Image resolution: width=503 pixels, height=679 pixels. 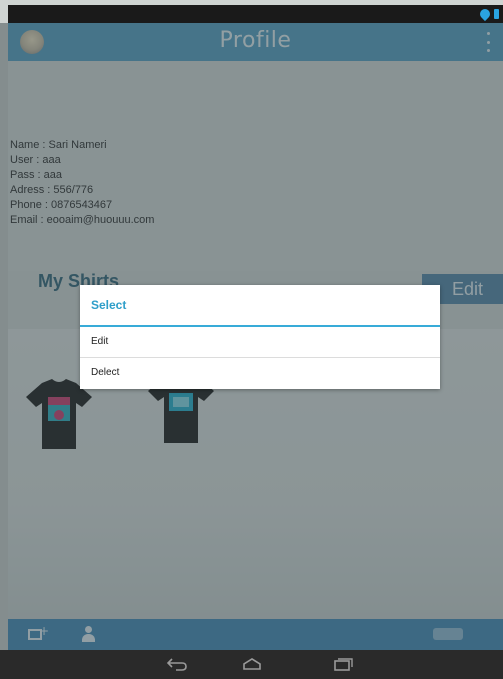 What do you see at coordinates (109, 305) in the screenshot?
I see `dialog-title: Select` at bounding box center [109, 305].